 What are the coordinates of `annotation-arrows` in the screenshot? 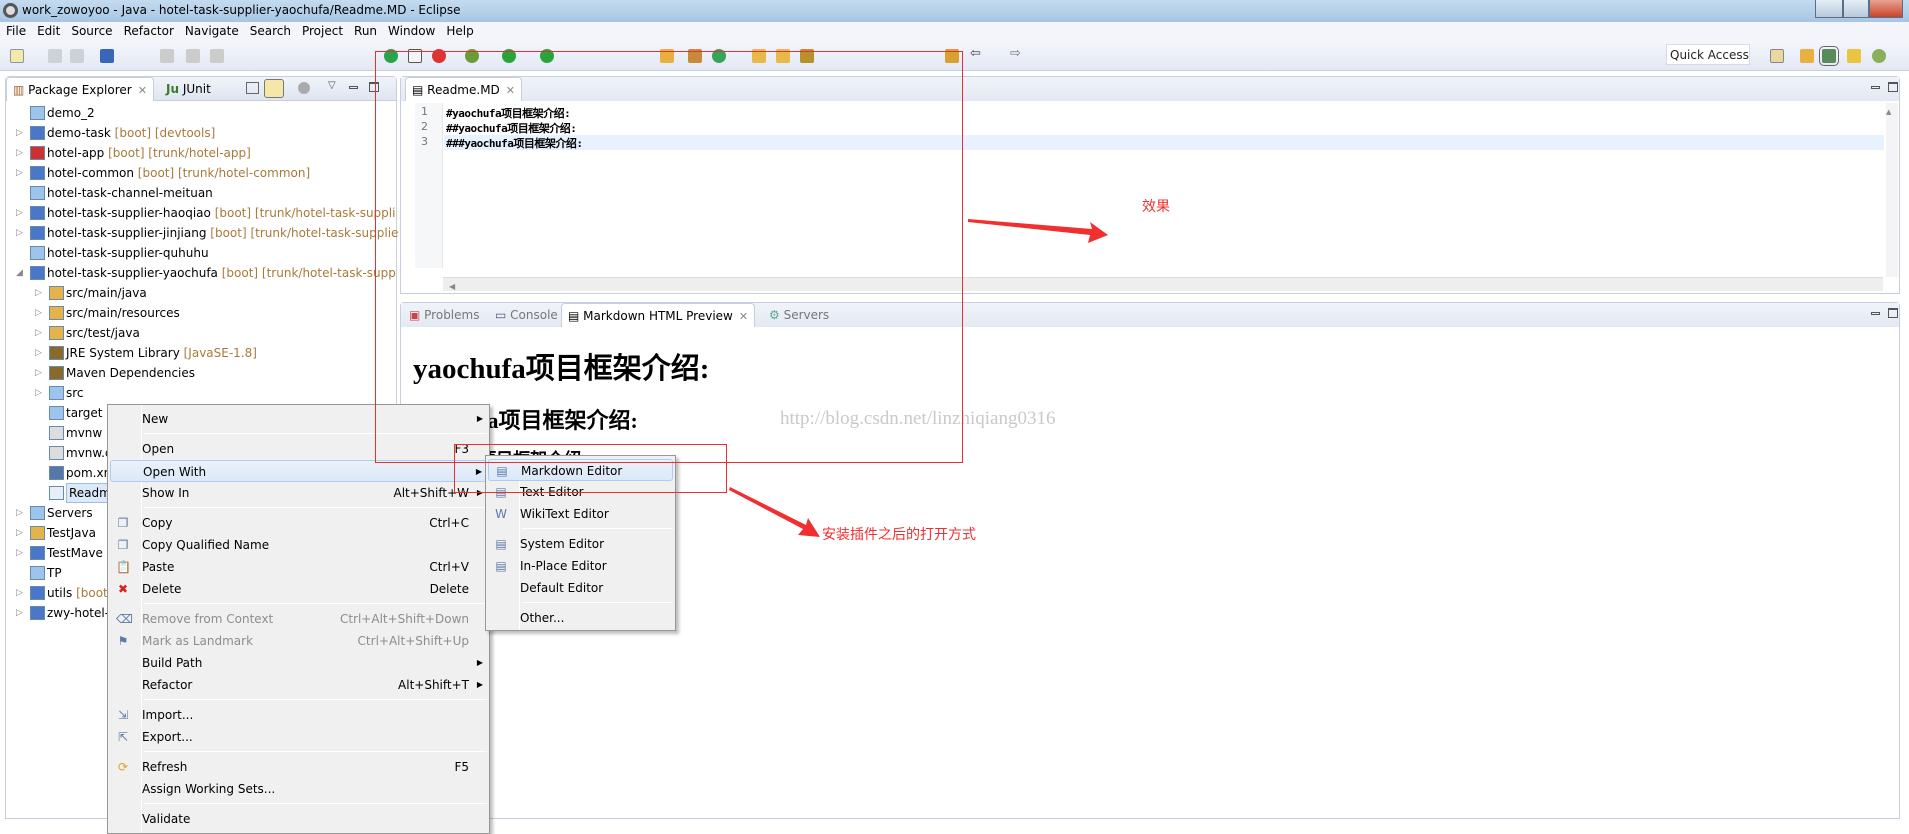 It's located at (918, 378).